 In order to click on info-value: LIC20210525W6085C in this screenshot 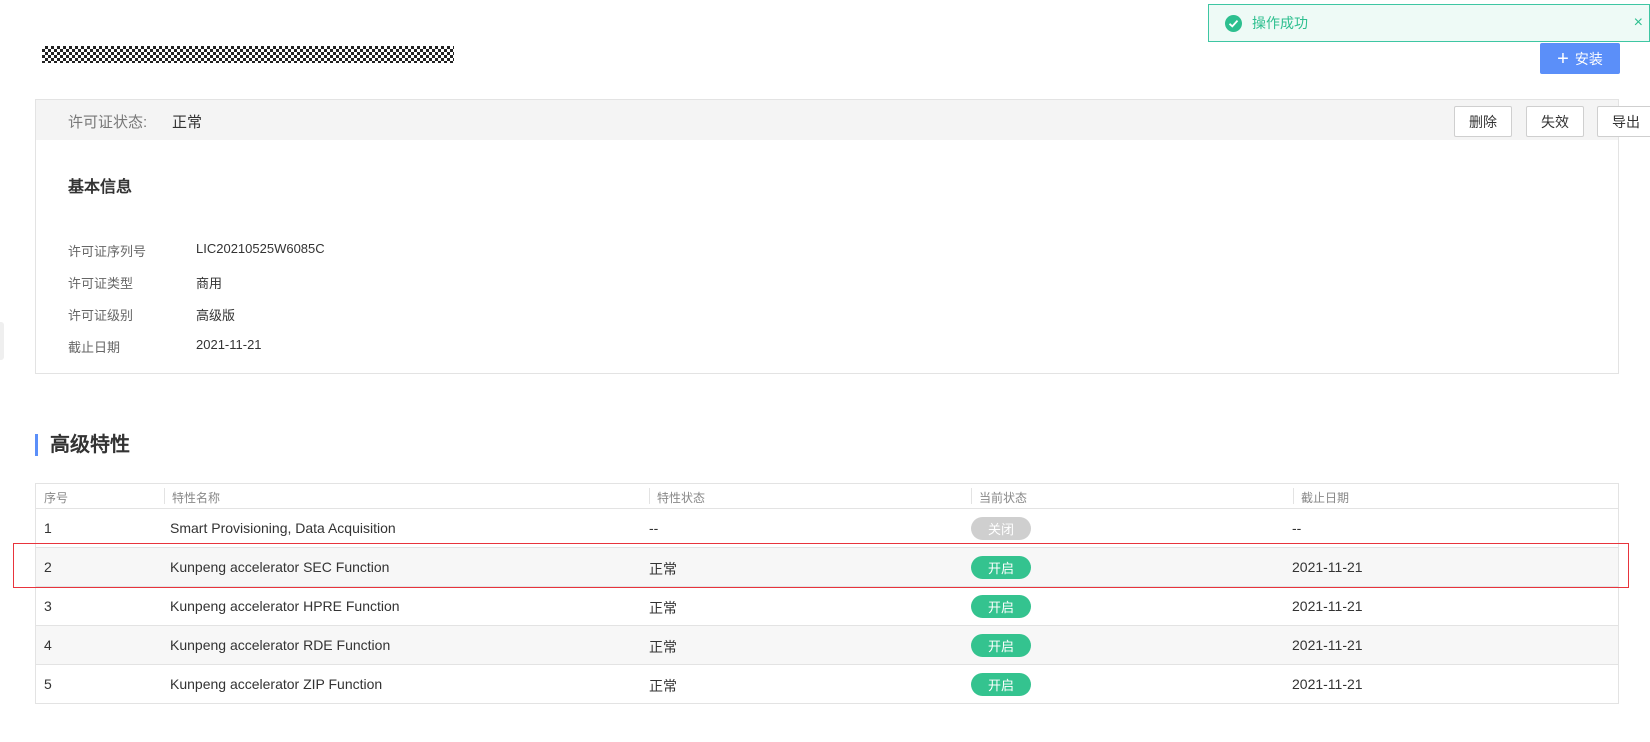, I will do `click(260, 248)`.